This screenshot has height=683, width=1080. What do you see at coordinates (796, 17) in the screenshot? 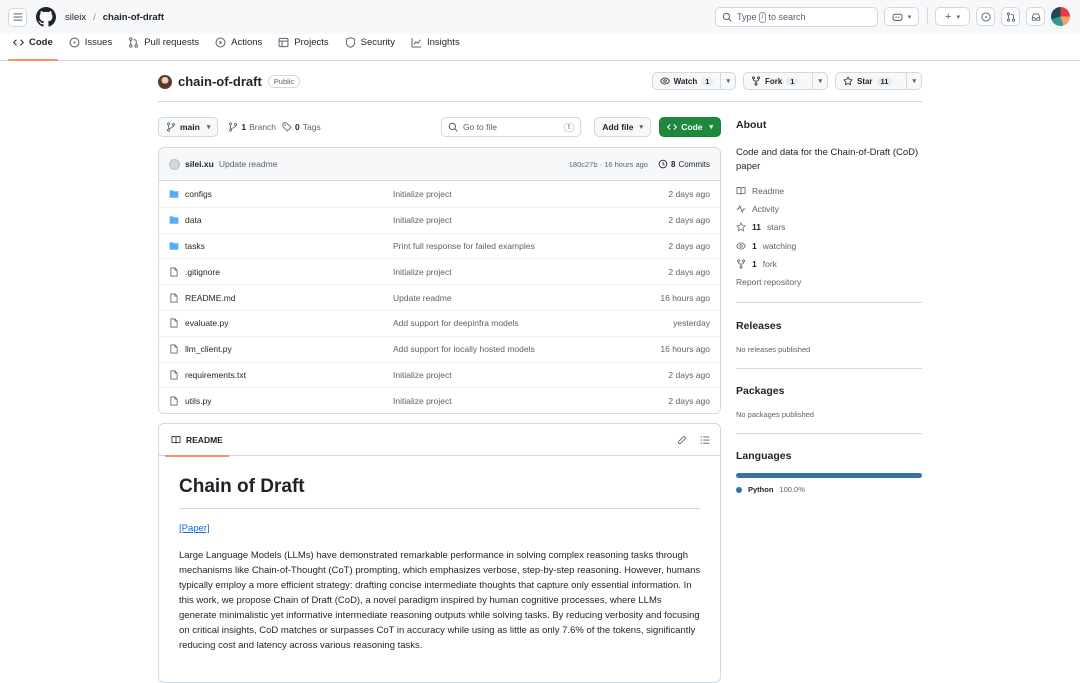
I see `global-search-input: Type / to search` at bounding box center [796, 17].